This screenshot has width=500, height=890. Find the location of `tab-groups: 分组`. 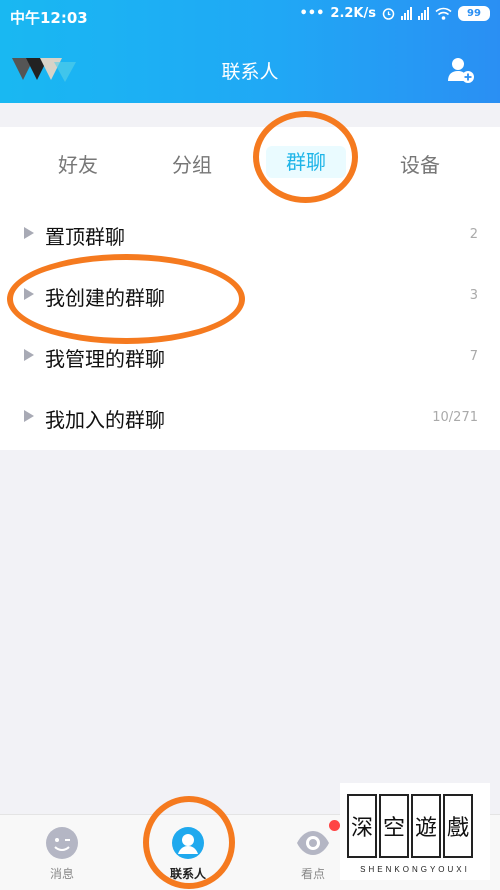

tab-groups: 分组 is located at coordinates (192, 163).